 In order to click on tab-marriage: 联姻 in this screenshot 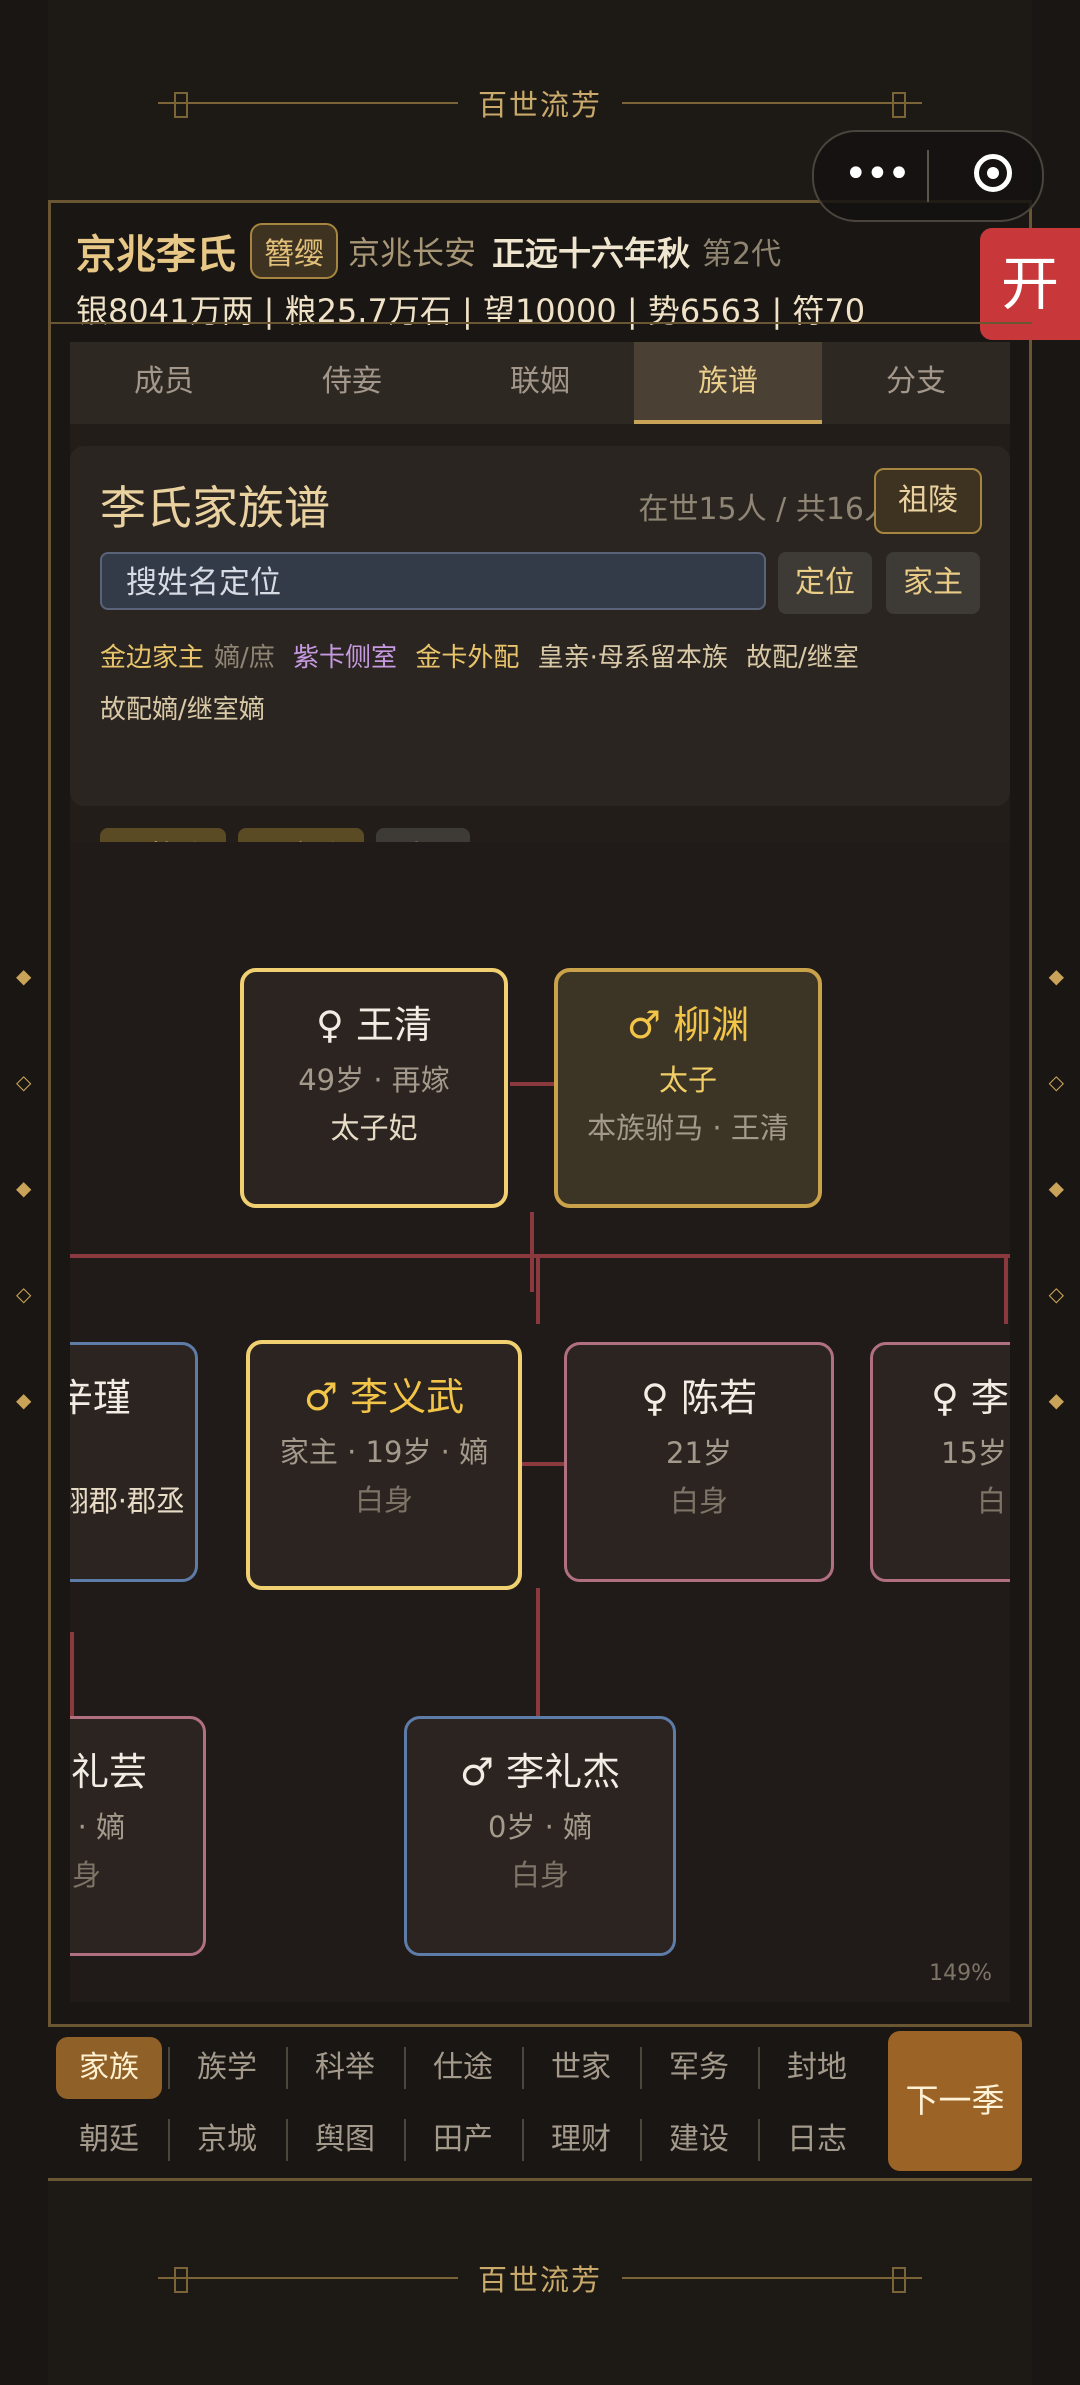, I will do `click(540, 383)`.